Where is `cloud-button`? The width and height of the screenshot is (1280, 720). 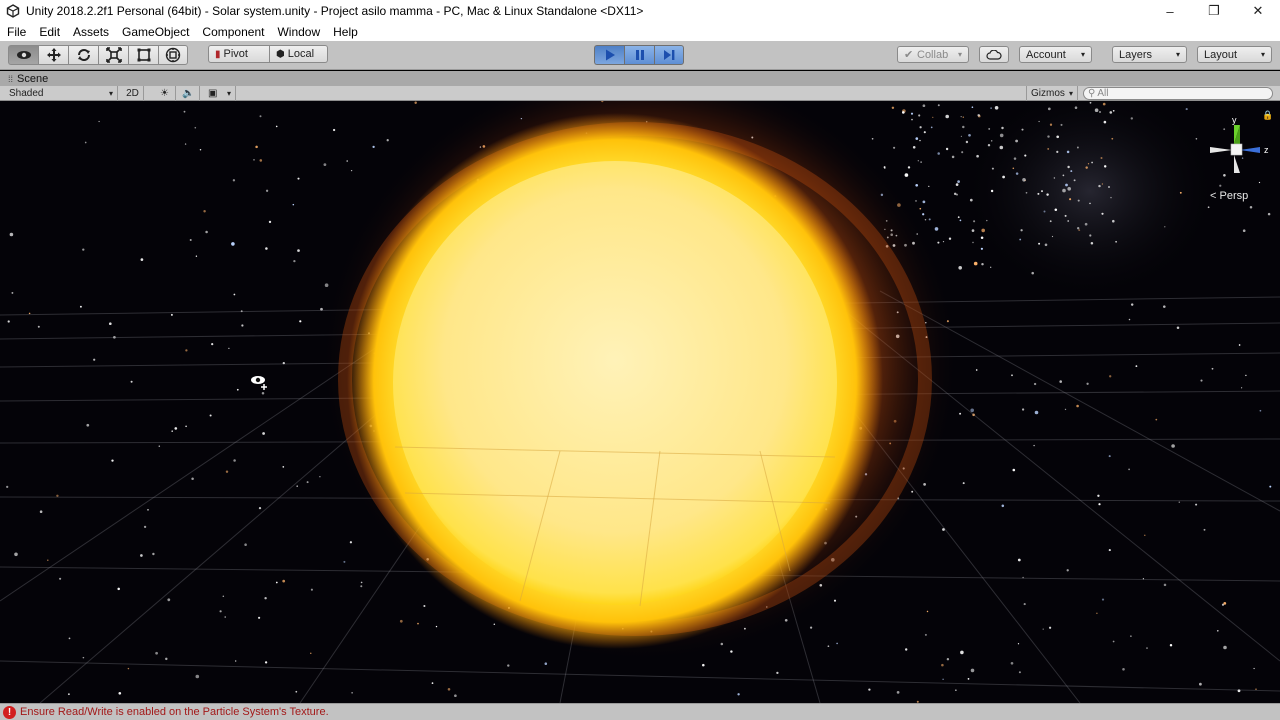 cloud-button is located at coordinates (994, 54).